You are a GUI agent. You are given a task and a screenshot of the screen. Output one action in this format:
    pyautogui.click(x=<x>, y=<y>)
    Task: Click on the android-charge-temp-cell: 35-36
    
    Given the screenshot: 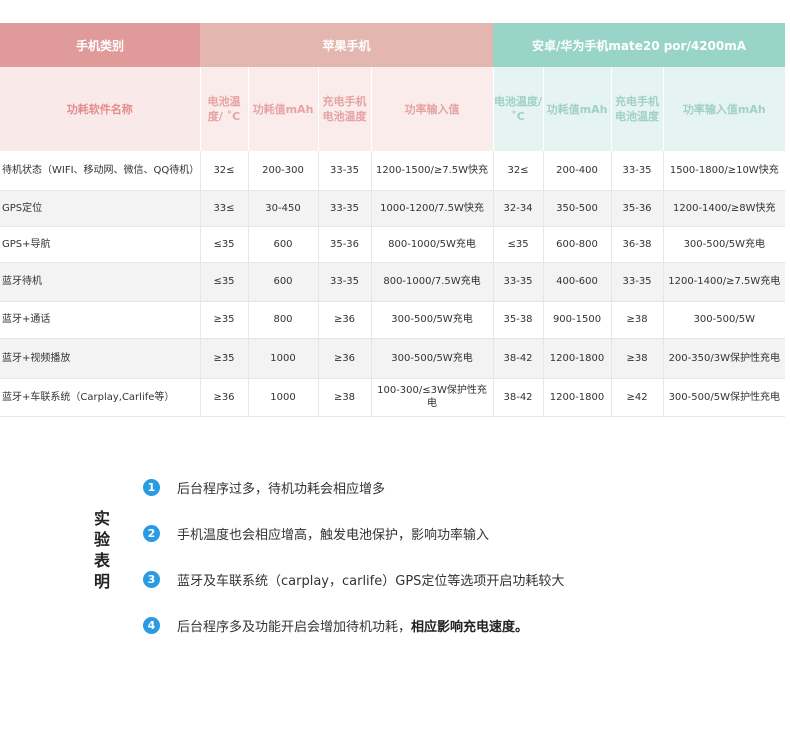 What is the action you would take?
    pyautogui.click(x=637, y=208)
    